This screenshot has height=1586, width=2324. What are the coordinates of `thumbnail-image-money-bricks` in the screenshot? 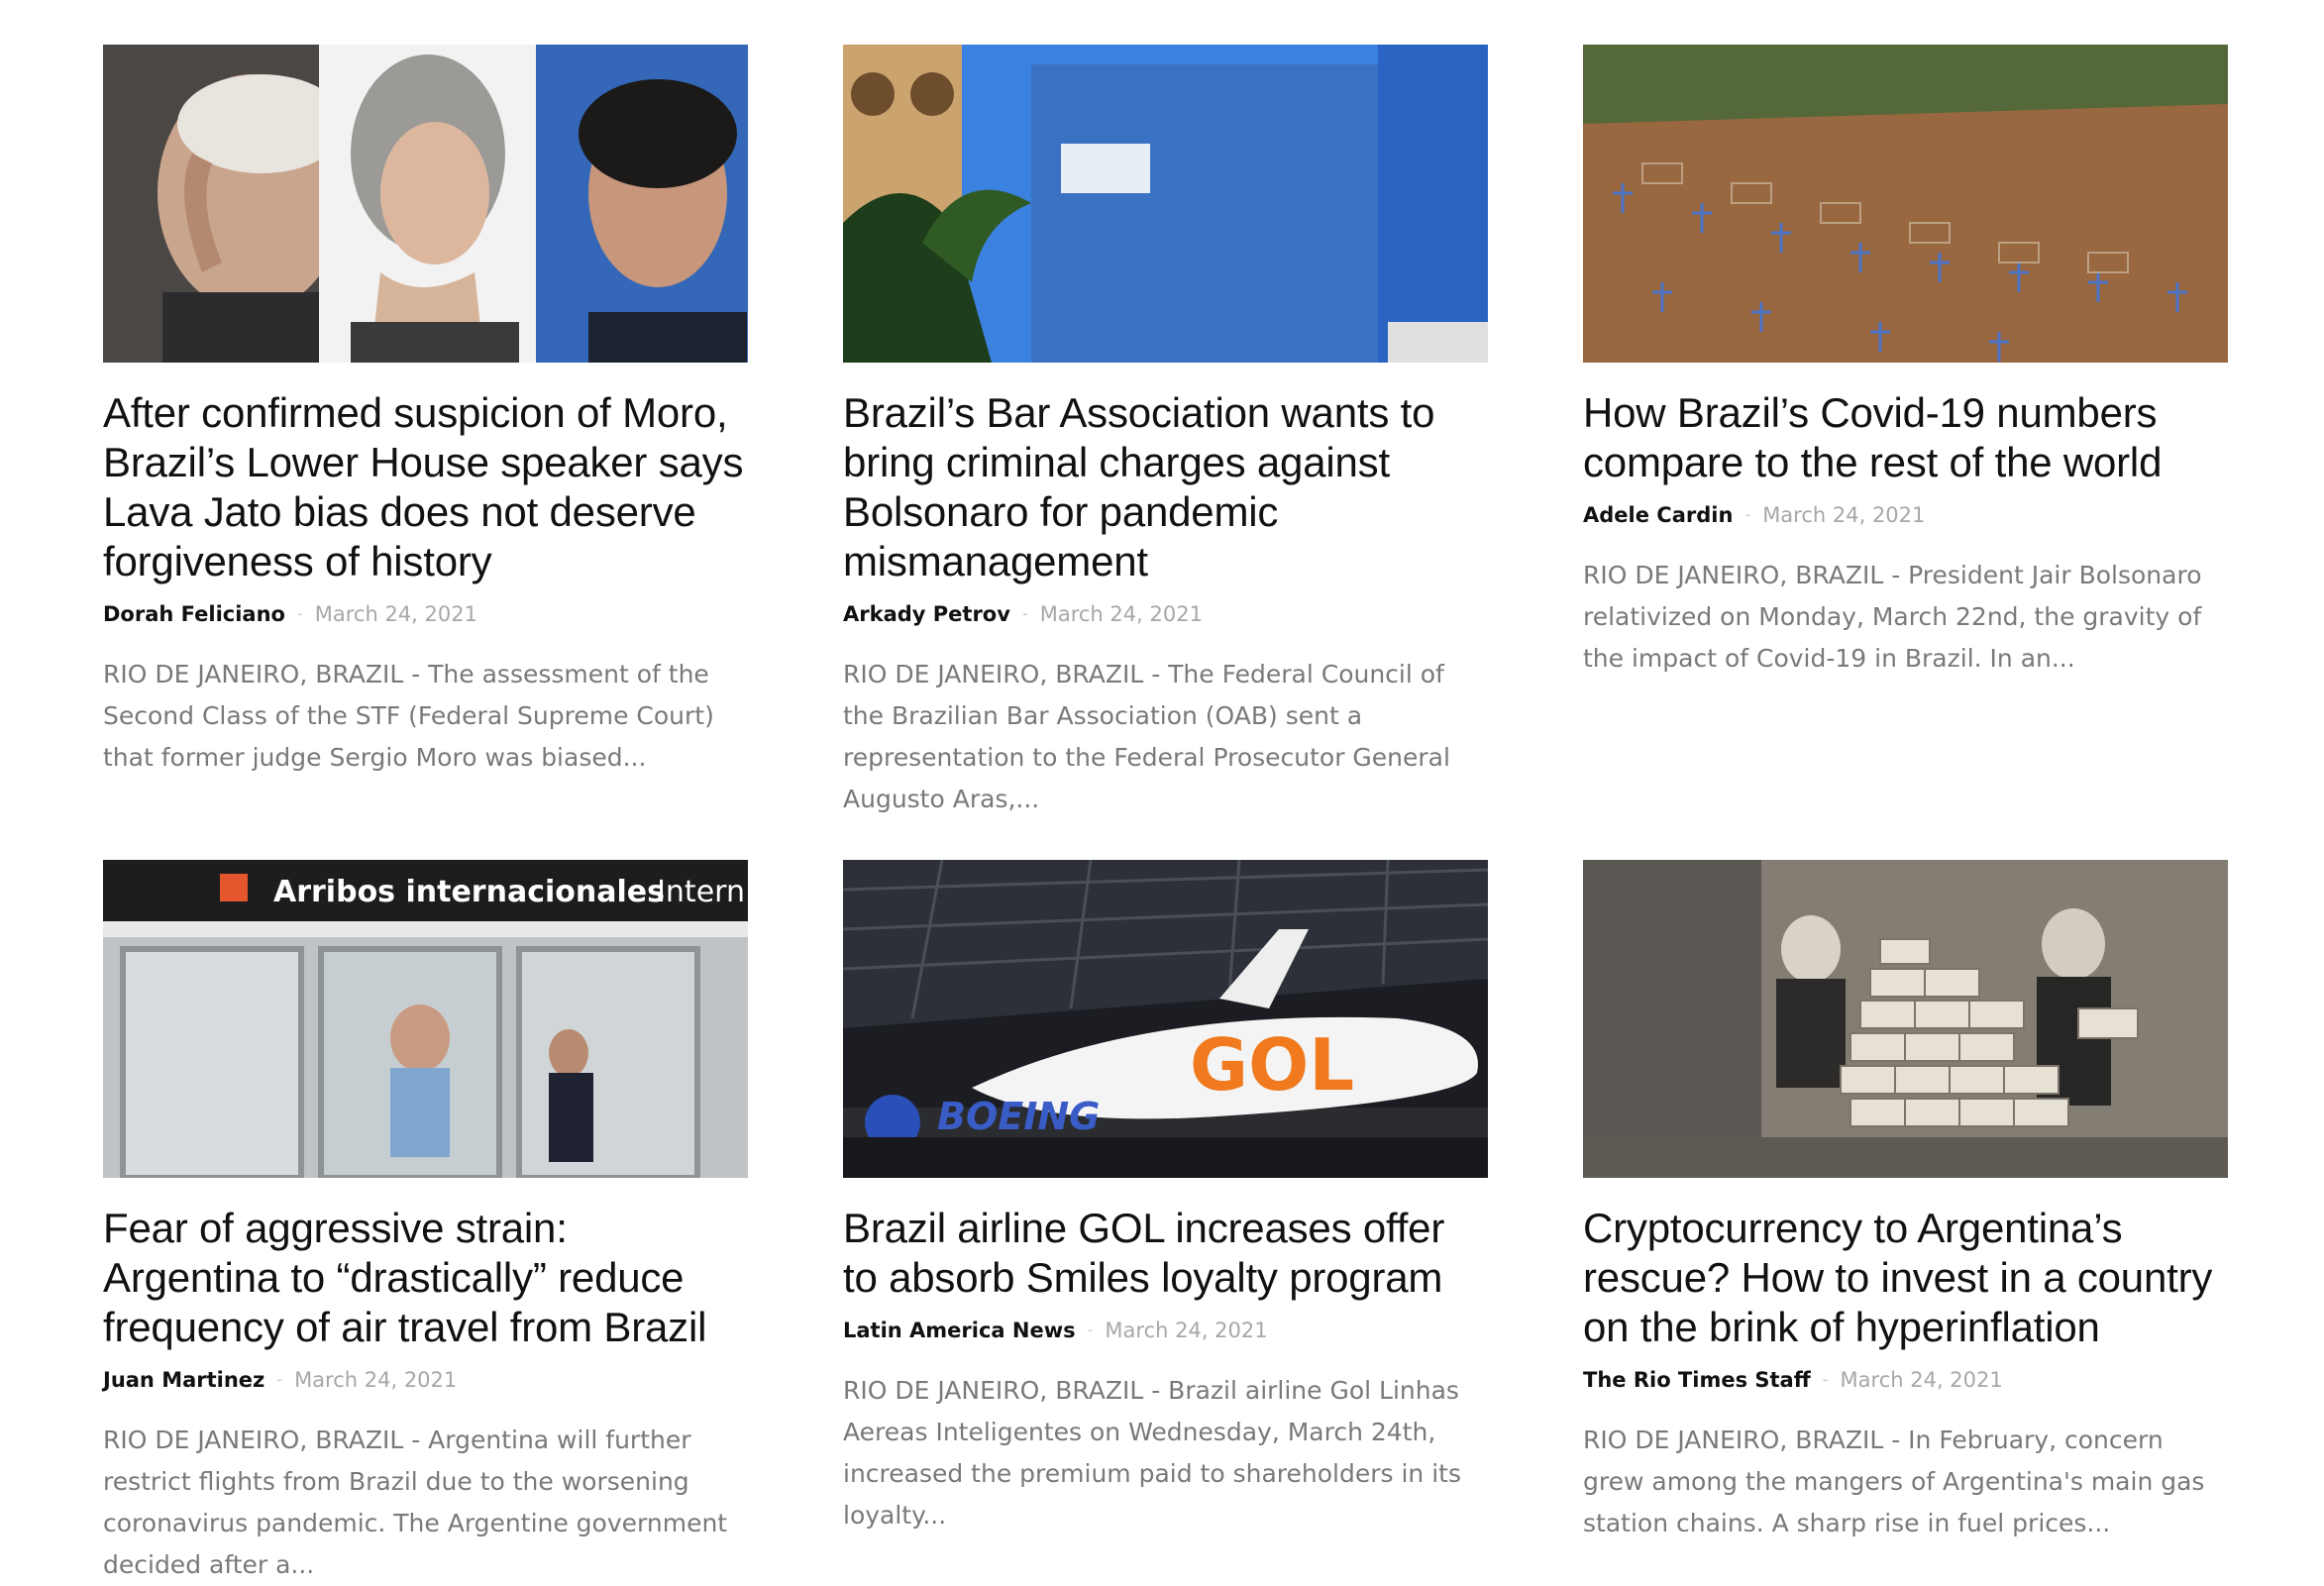 It's located at (1905, 1019).